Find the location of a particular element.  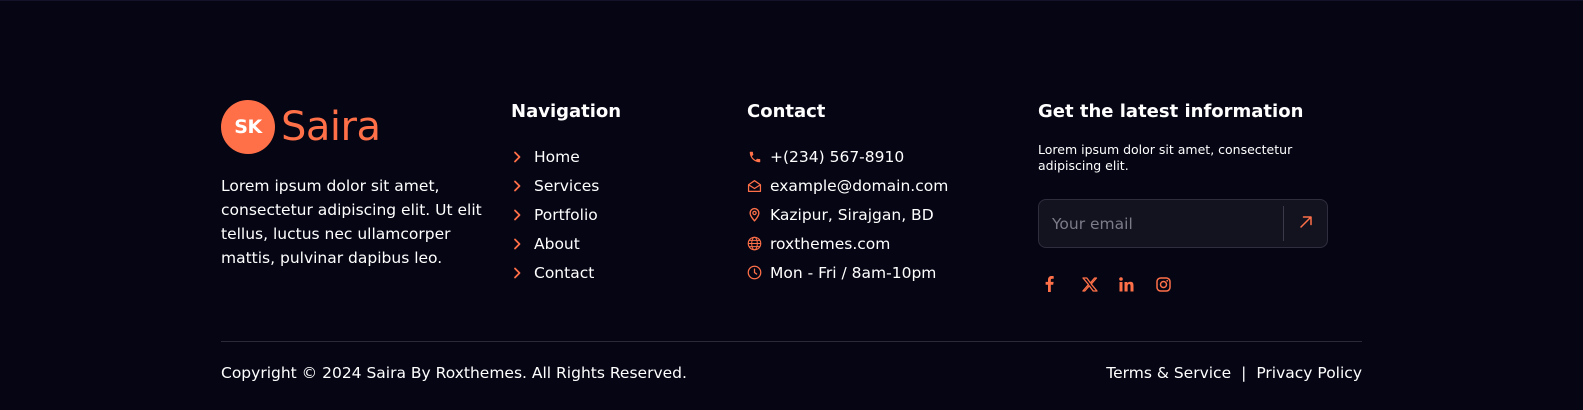

privacy-link: Privacy Policy is located at coordinates (1309, 373).